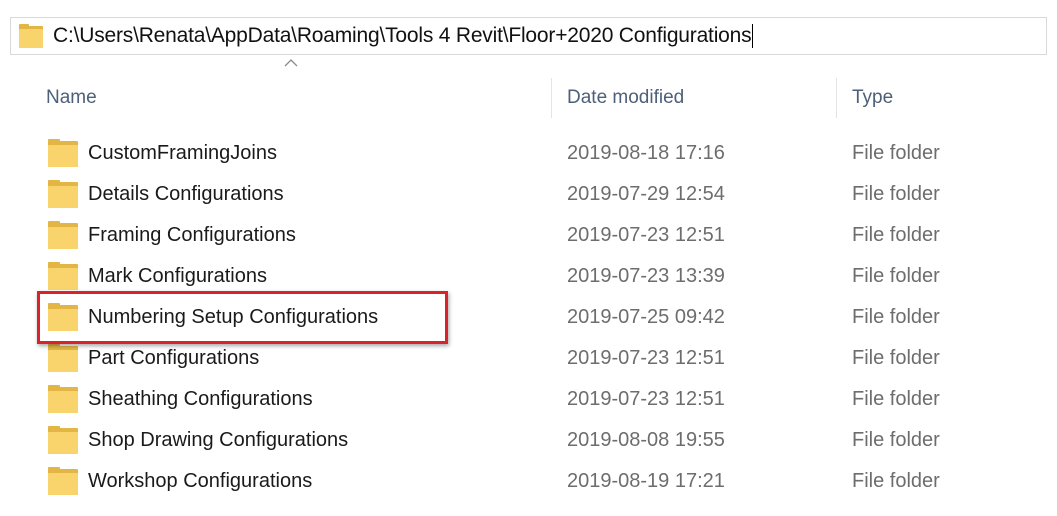 This screenshot has height=516, width=1057. Describe the element at coordinates (200, 481) in the screenshot. I see `item-name: Workshop Configurations` at that location.